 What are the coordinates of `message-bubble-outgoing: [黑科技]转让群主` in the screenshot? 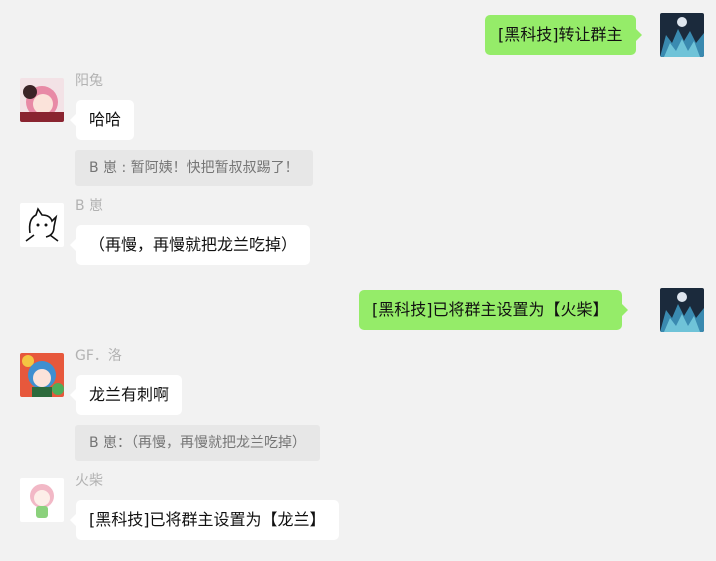 It's located at (563, 35).